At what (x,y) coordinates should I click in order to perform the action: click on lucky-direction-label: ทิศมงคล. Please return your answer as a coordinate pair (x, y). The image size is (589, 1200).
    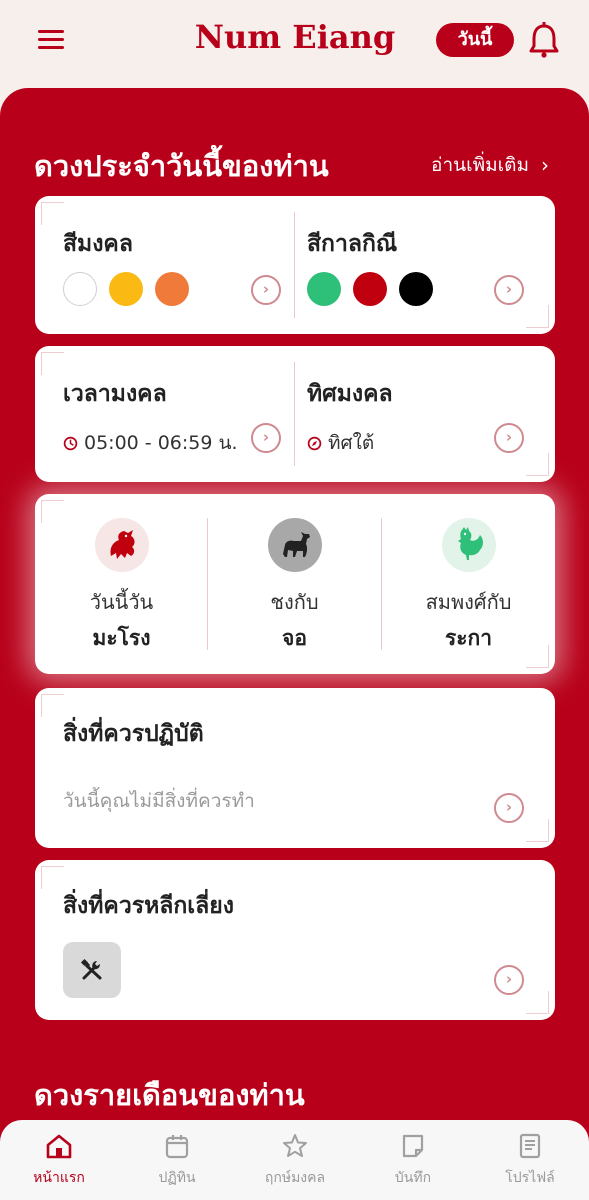
    Looking at the image, I should click on (350, 394).